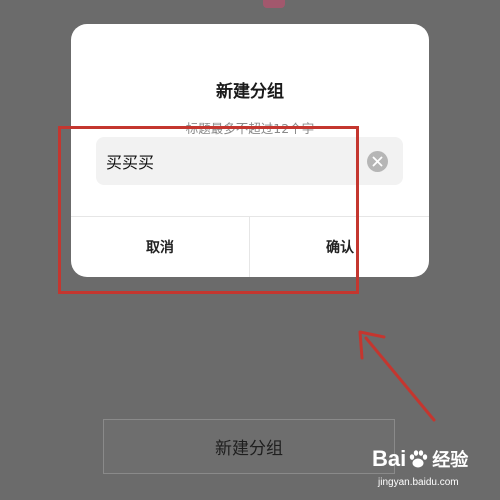 The image size is (500, 500). What do you see at coordinates (397, 376) in the screenshot?
I see `annotation-arrow` at bounding box center [397, 376].